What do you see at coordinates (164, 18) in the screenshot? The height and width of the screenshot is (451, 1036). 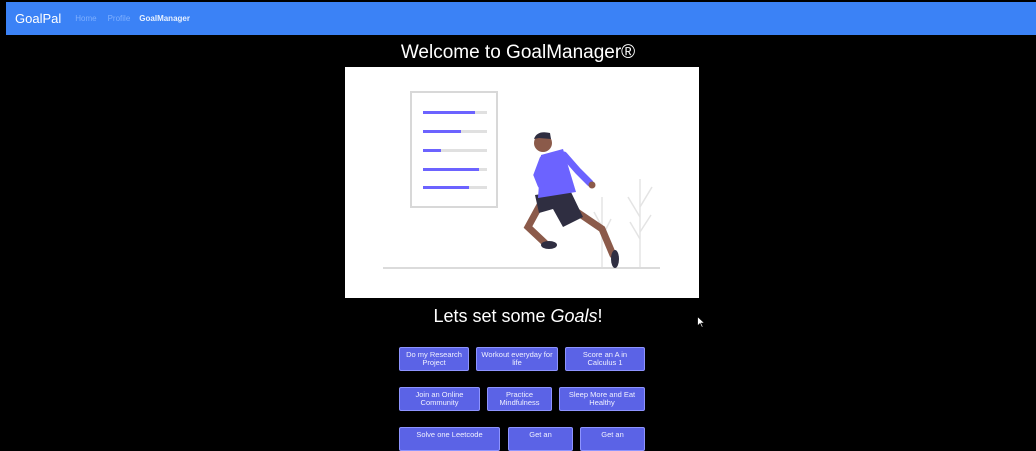 I see `nav-link-goalmanager: GoalManager` at bounding box center [164, 18].